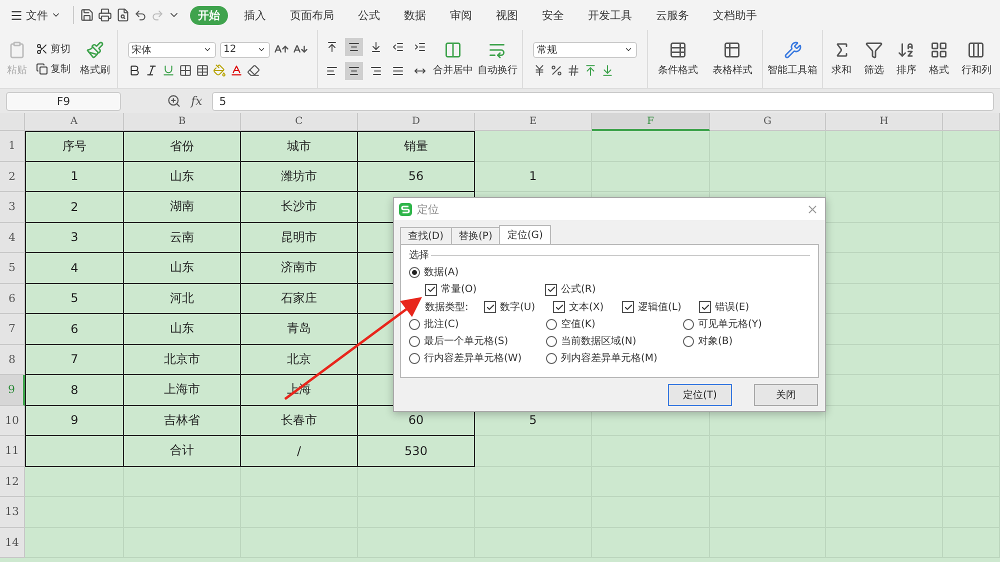 The image size is (1000, 562). I want to click on ribbon-tab: 审阅, so click(461, 15).